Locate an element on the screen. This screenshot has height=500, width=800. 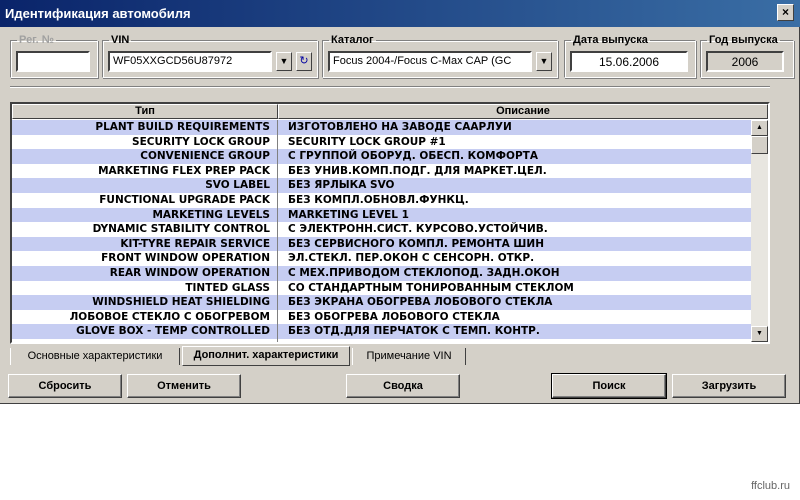
cell-type: FUNCTIONAL UPGRADE PACK is located at coordinates (184, 199).